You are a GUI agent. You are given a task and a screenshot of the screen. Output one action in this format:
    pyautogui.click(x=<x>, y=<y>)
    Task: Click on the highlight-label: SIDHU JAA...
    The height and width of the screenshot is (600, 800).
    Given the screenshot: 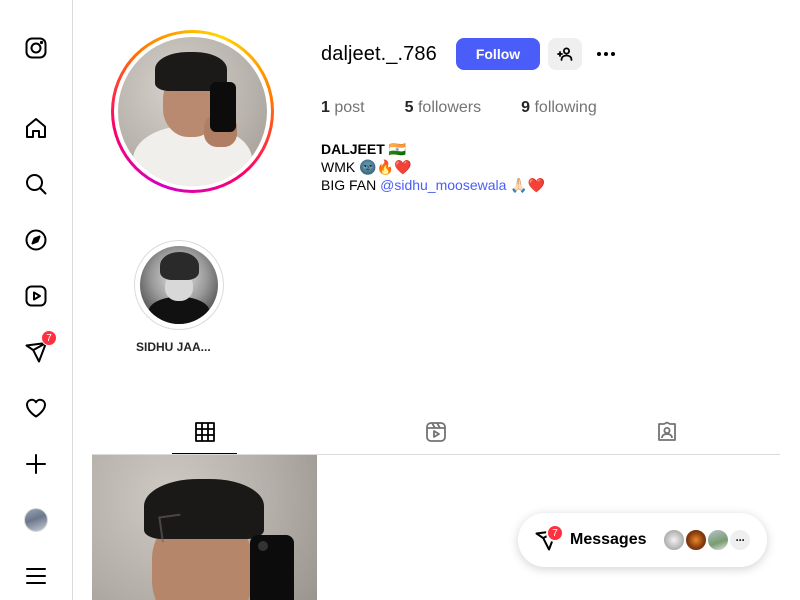 What is the action you would take?
    pyautogui.click(x=173, y=347)
    